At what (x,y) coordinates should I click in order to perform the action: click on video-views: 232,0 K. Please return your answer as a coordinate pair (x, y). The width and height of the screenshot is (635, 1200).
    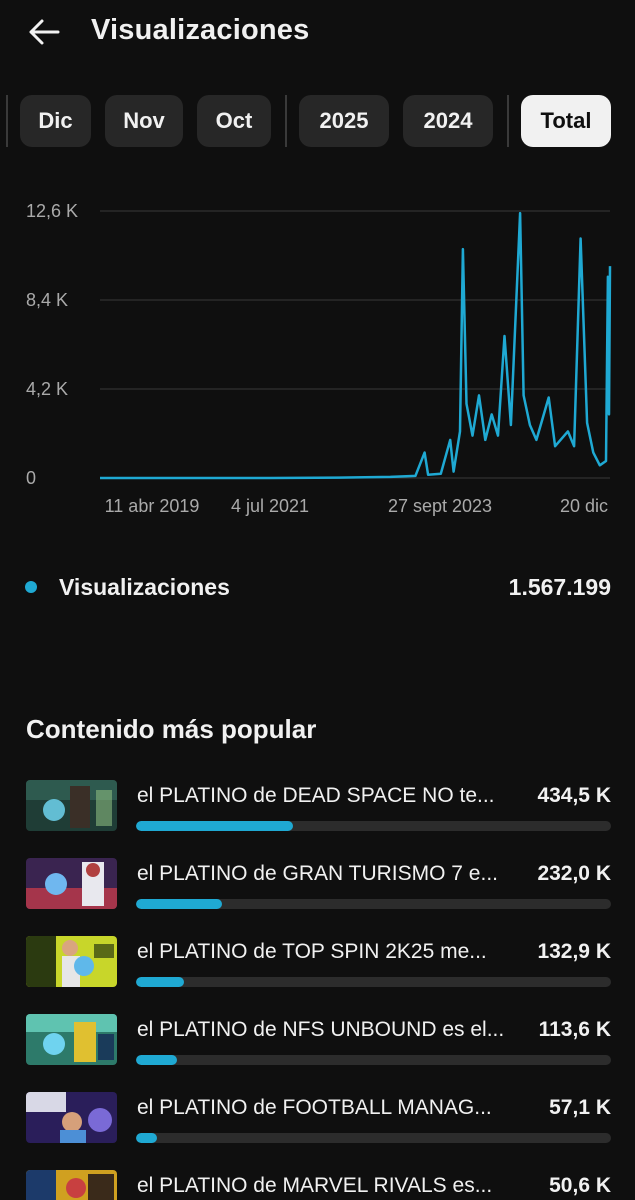
    Looking at the image, I should click on (574, 873).